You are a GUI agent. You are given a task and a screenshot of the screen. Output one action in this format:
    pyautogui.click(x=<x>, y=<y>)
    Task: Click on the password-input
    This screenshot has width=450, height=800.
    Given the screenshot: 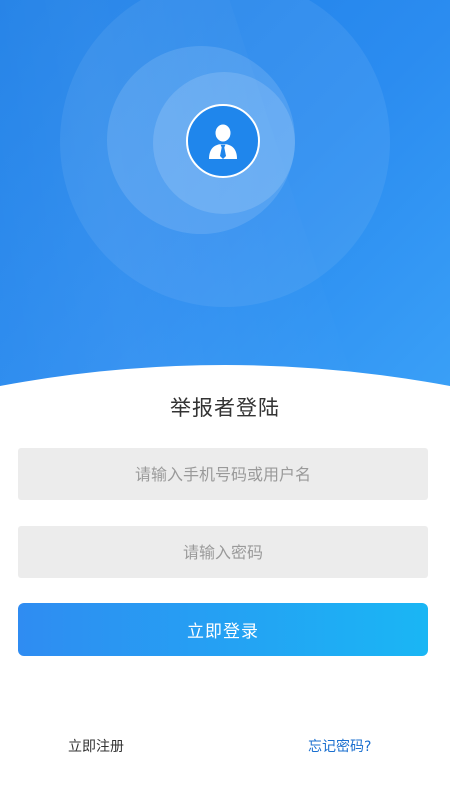 What is the action you would take?
    pyautogui.click(x=223, y=552)
    